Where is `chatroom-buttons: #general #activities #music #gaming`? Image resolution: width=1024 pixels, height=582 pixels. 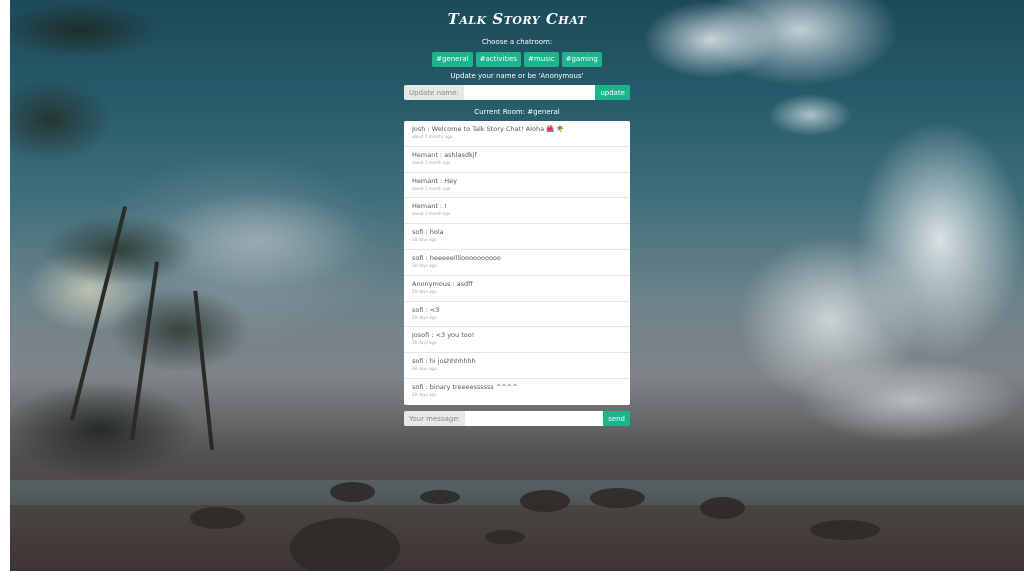
chatroom-buttons: #general #activities #music #gaming is located at coordinates (517, 59).